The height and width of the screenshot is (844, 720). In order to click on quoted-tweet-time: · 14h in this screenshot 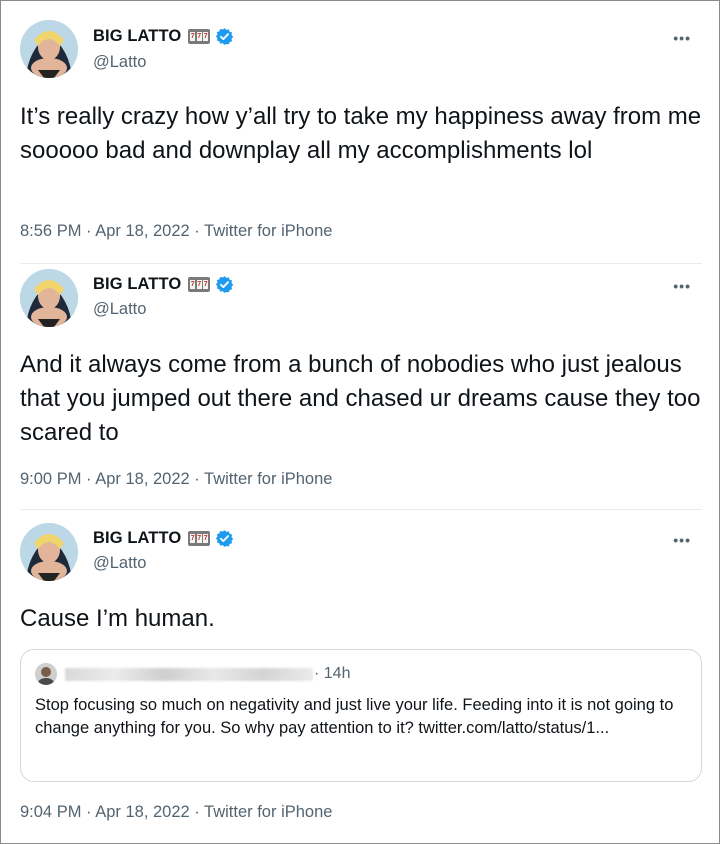, I will do `click(332, 674)`.